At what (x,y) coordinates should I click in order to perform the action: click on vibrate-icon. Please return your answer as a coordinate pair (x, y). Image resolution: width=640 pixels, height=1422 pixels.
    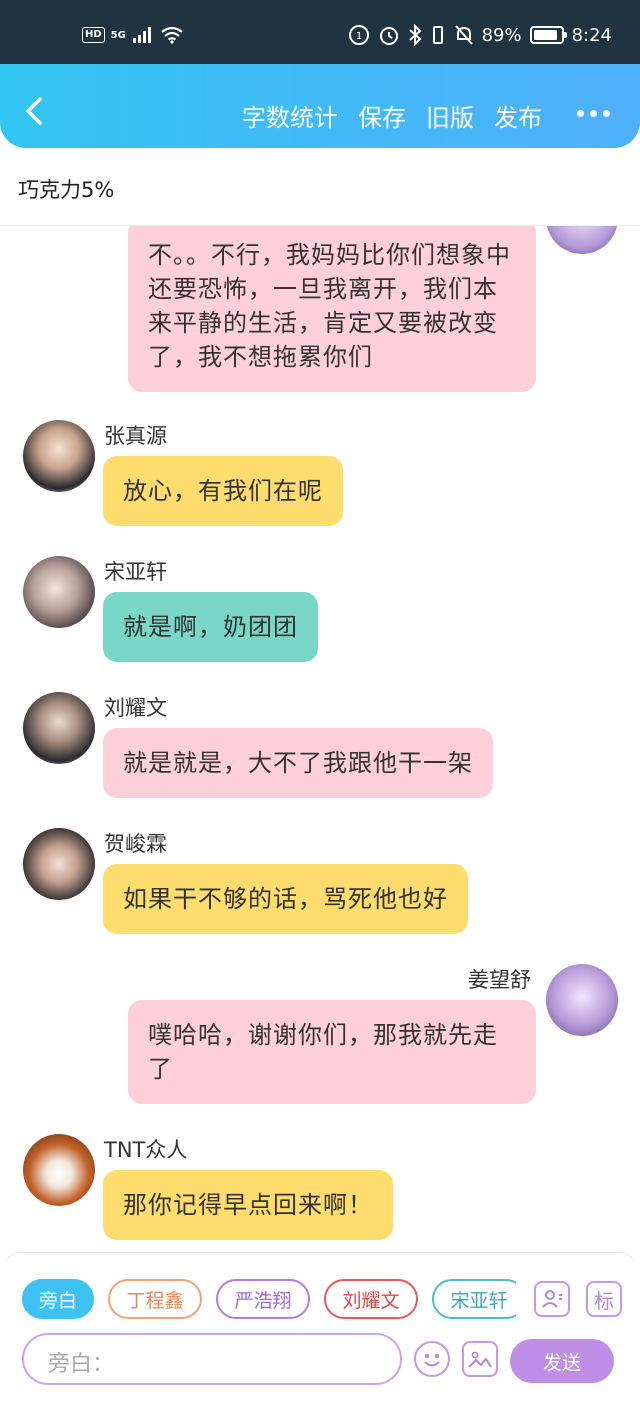
    Looking at the image, I should click on (437, 35).